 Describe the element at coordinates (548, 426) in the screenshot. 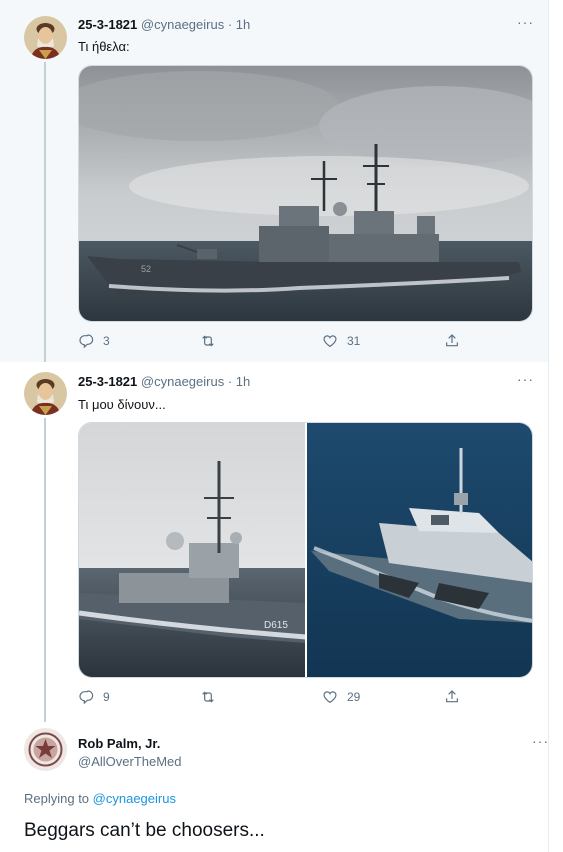

I see `column-border` at that location.